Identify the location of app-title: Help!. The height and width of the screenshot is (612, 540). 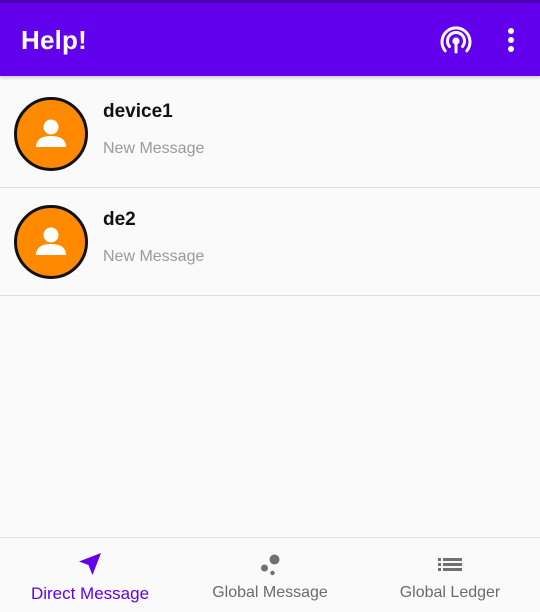
(54, 40).